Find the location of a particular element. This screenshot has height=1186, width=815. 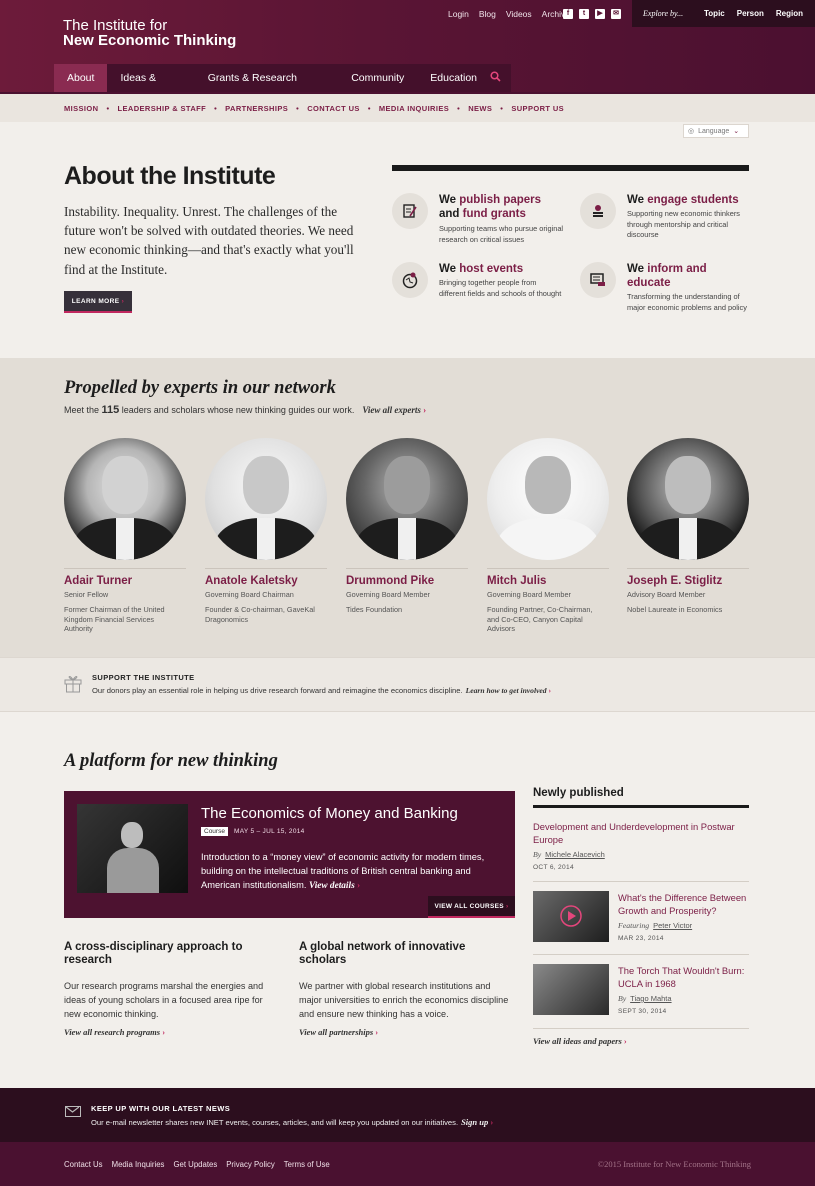

expert-name: Anatole Kaletsky is located at coordinates (267, 581).